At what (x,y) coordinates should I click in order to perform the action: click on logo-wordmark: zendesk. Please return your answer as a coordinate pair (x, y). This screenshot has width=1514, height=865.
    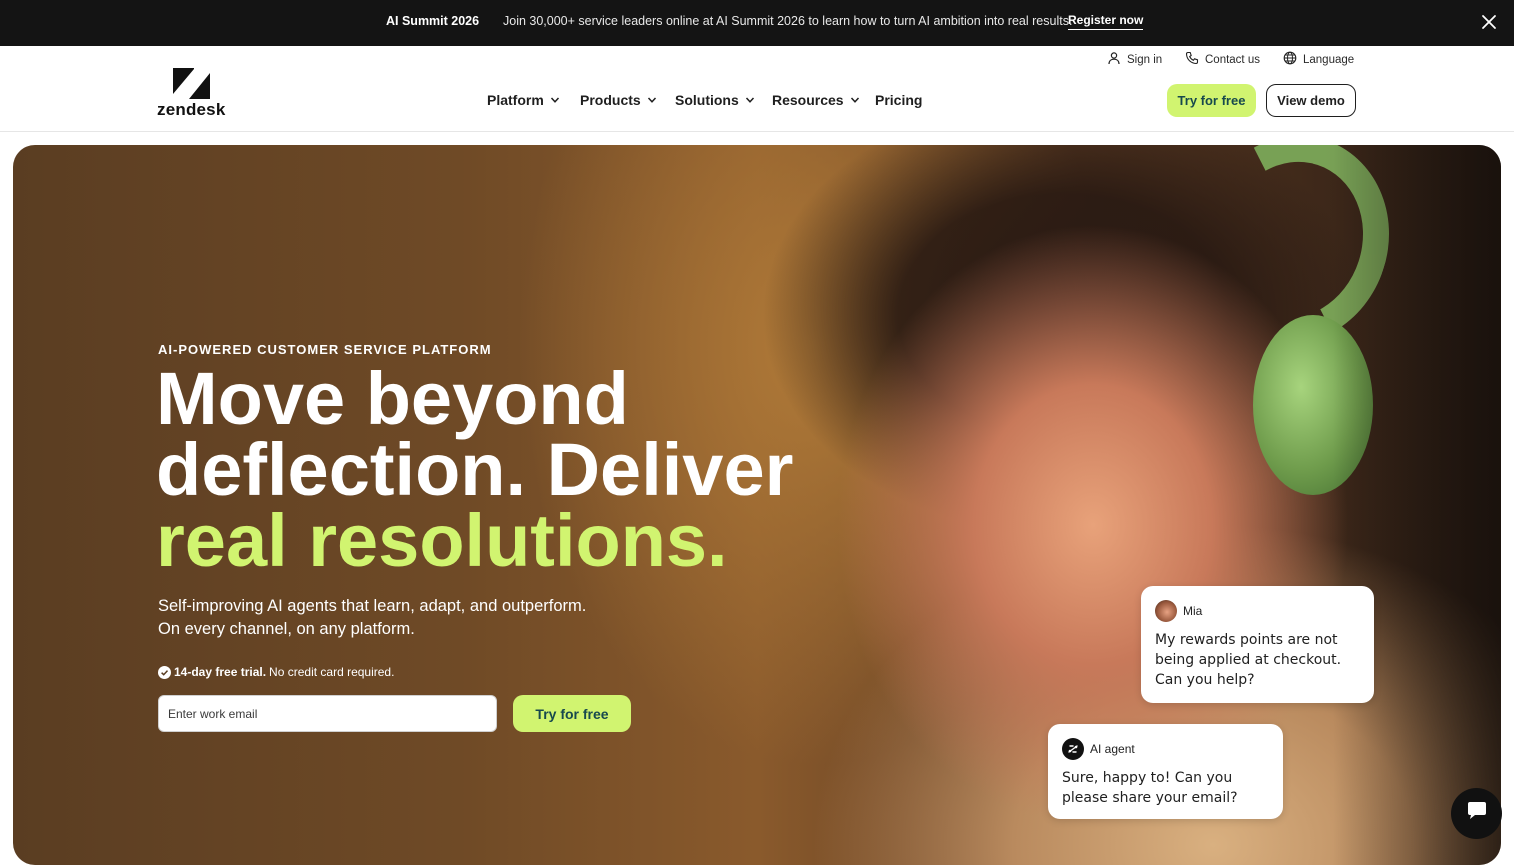
    Looking at the image, I should click on (191, 109).